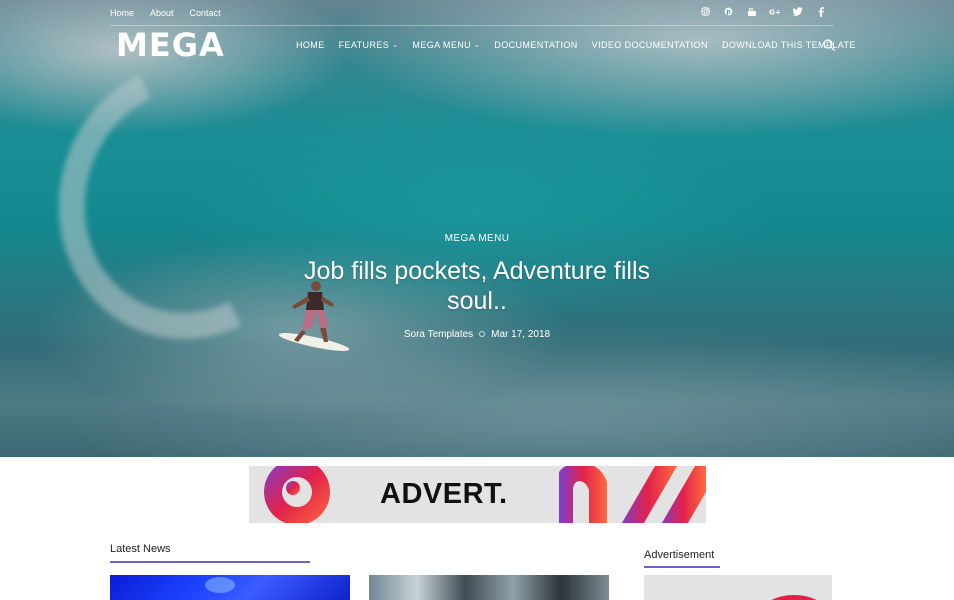 The image size is (954, 600). Describe the element at coordinates (477, 334) in the screenshot. I see `hero-meta: Sora Templates Mar 17, 2018` at that location.